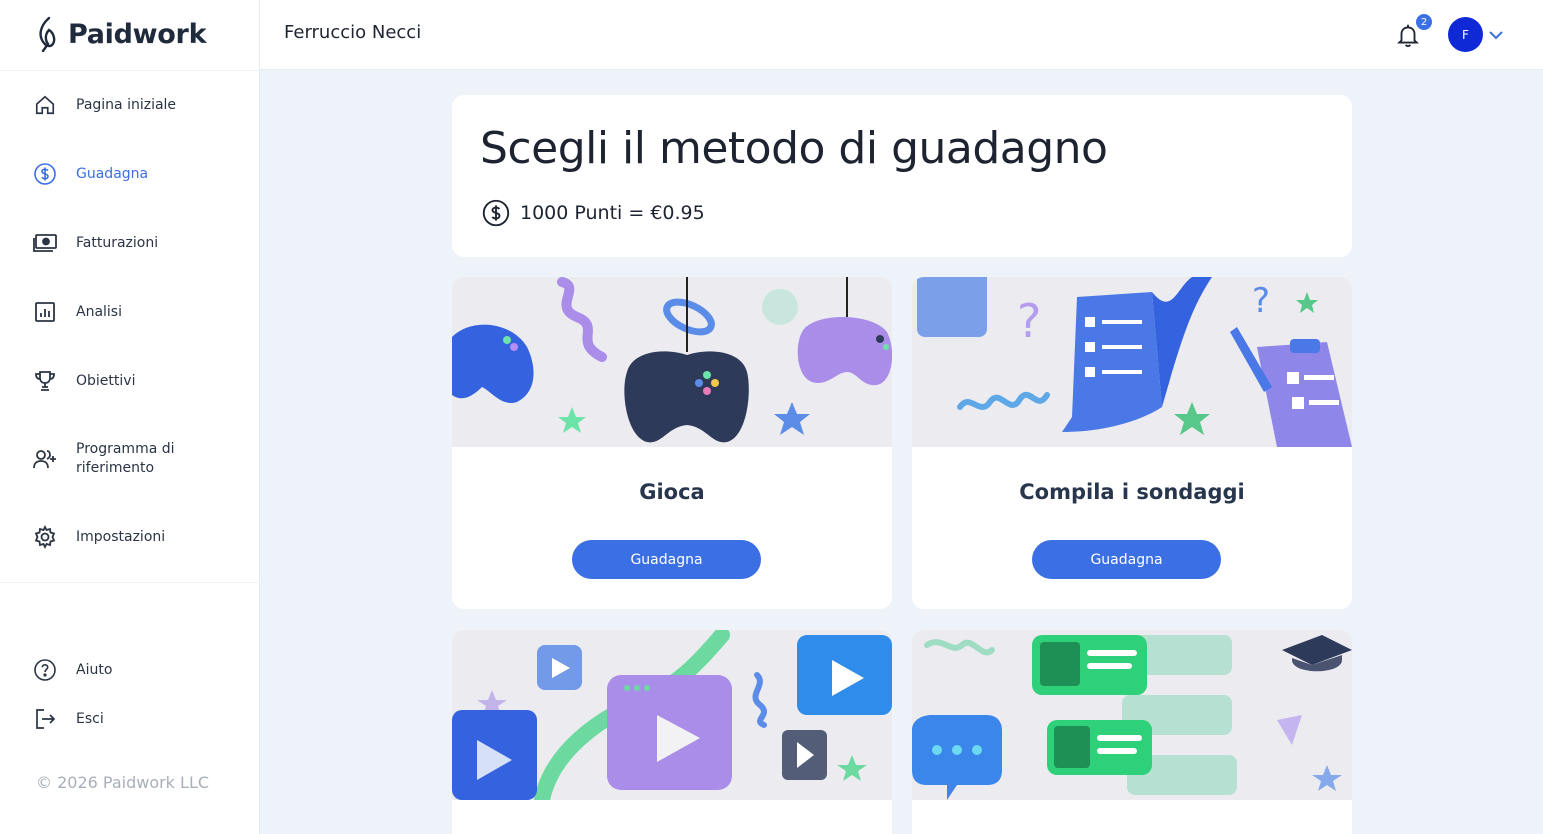  What do you see at coordinates (45, 381) in the screenshot?
I see `trophy-icon` at bounding box center [45, 381].